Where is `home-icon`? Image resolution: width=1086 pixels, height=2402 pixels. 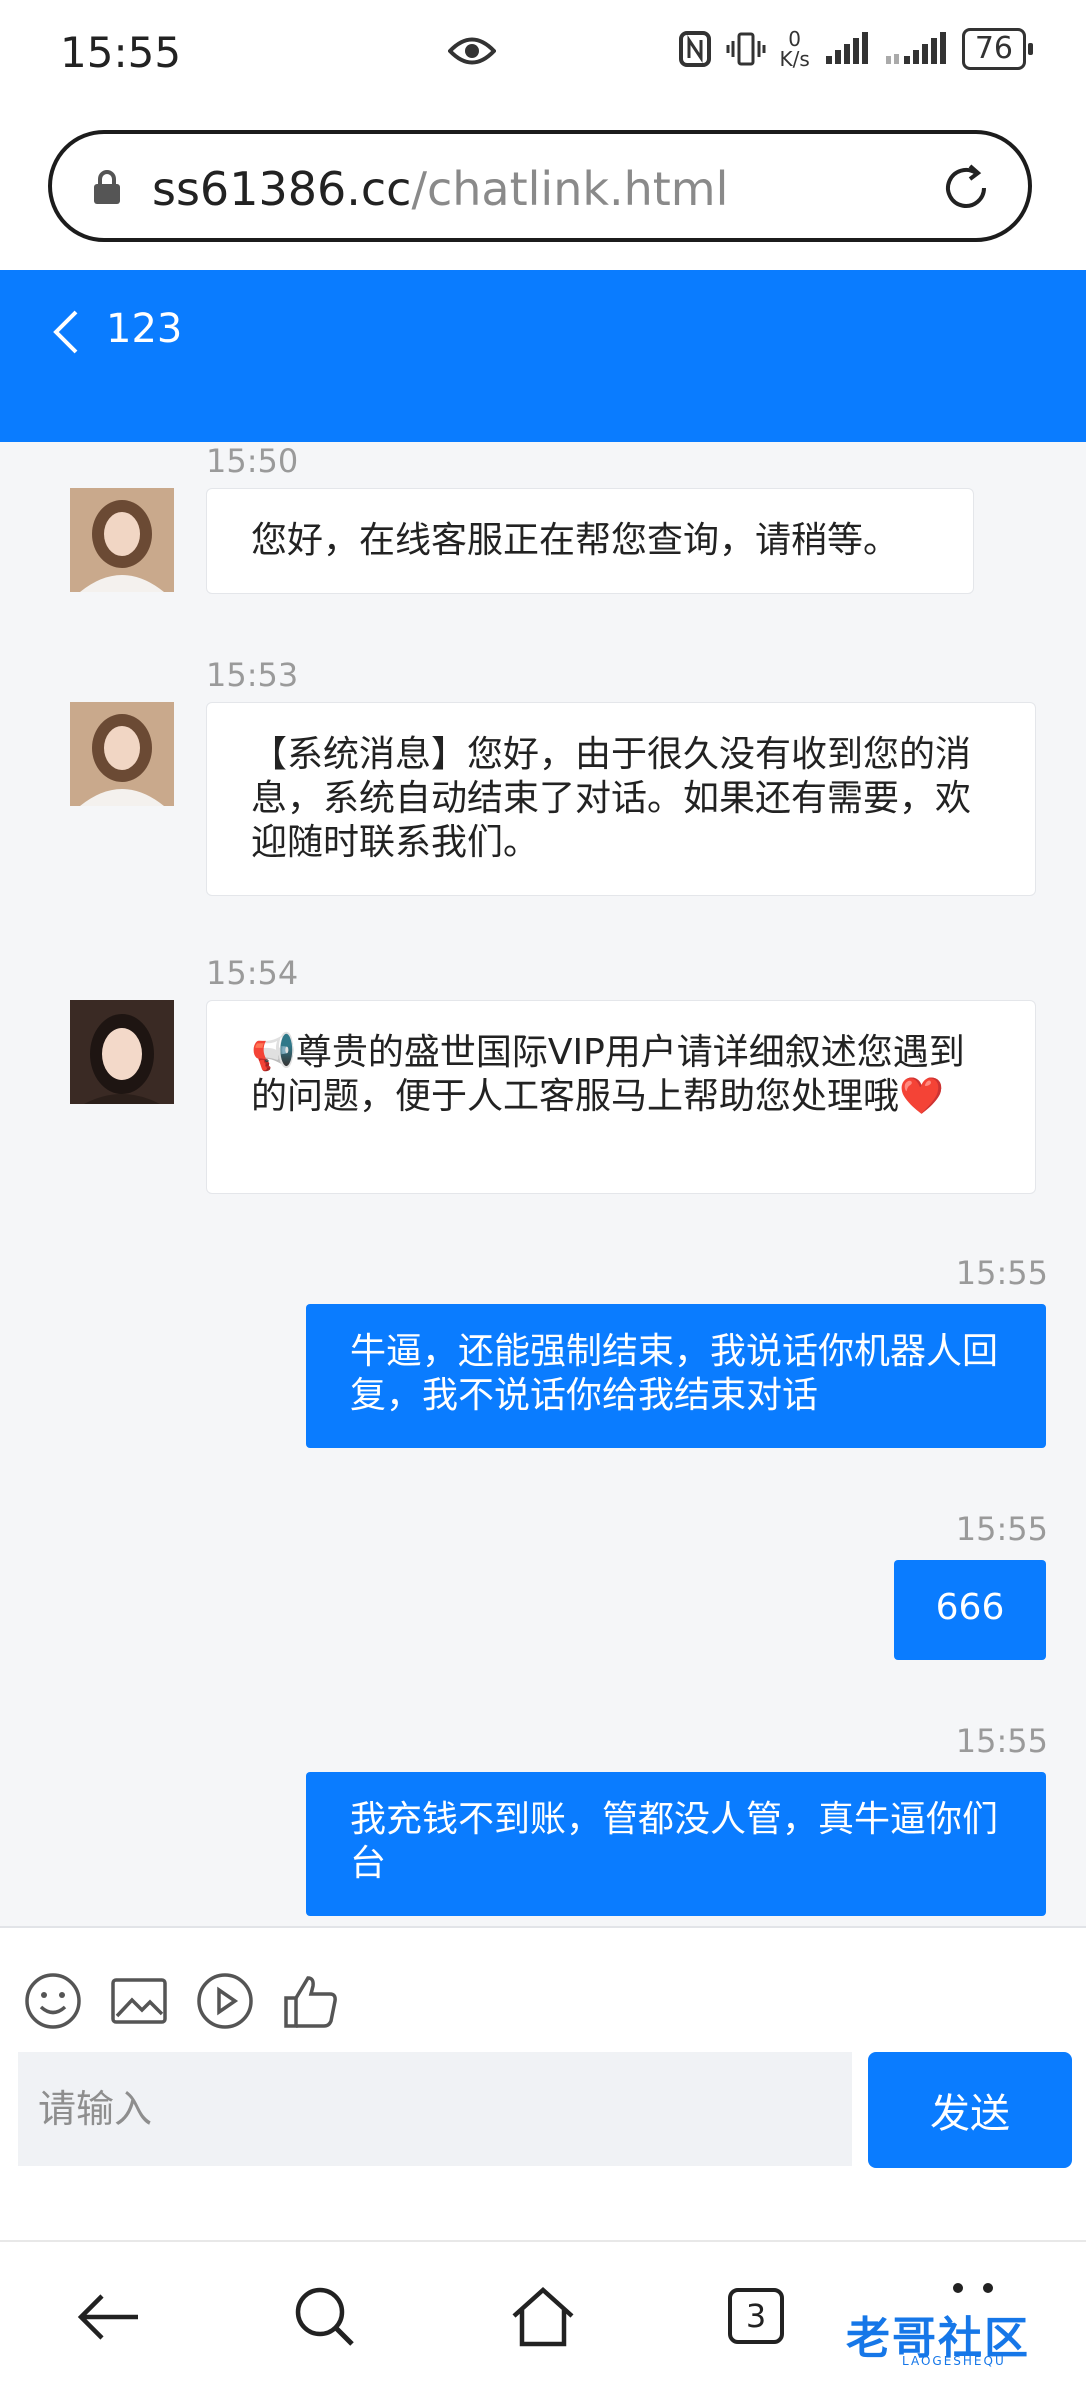
home-icon is located at coordinates (543, 2317).